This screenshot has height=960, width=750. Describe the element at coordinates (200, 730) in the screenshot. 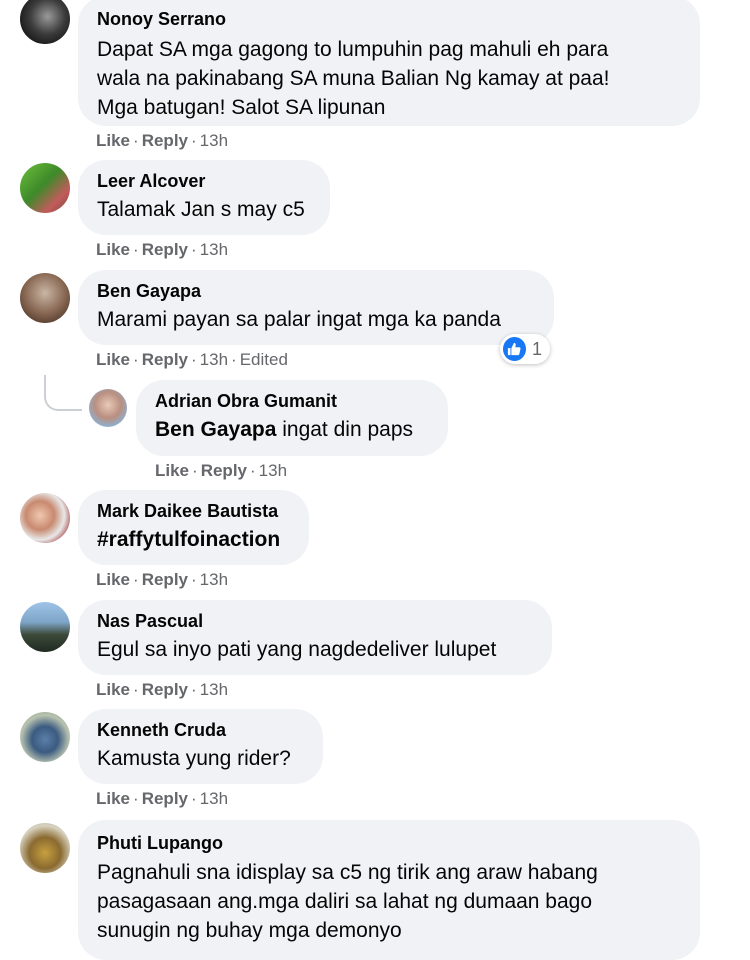

I see `comment-author: Kenneth Cruda` at that location.